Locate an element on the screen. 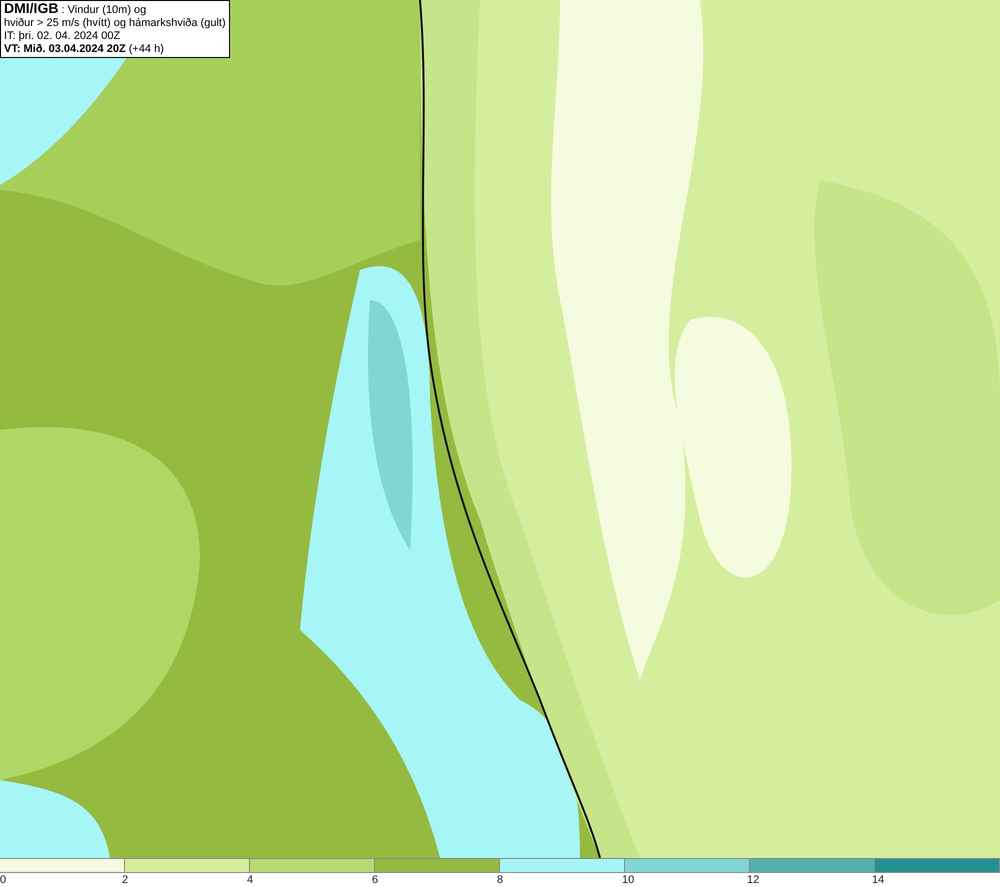  legend-text: DMI/IGB : Vindur (10m) og is located at coordinates (76, 9).